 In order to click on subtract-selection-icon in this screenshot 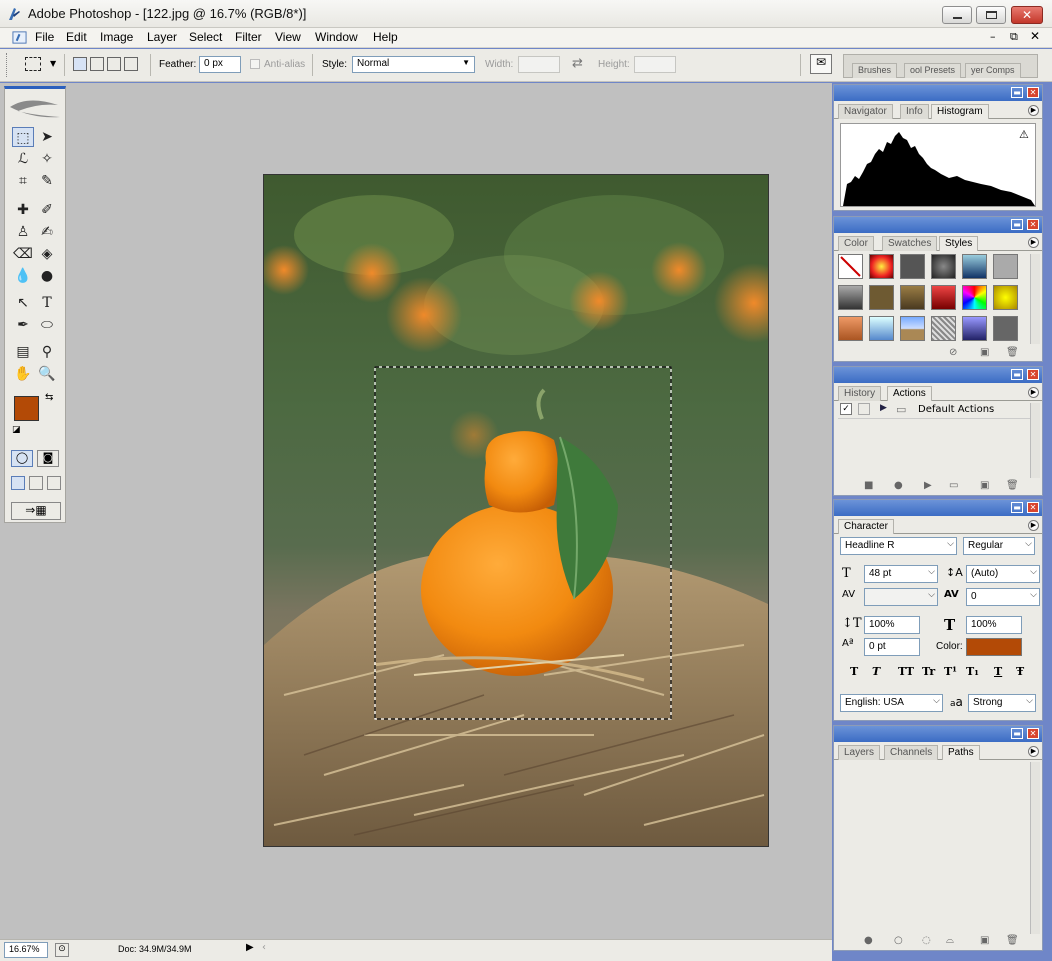, I will do `click(114, 64)`.